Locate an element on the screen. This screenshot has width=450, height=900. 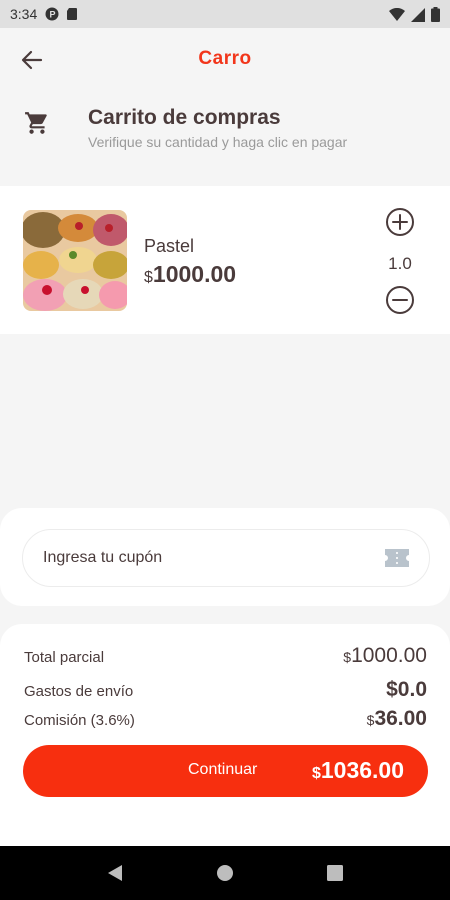
app-header: Carro is located at coordinates (225, 59).